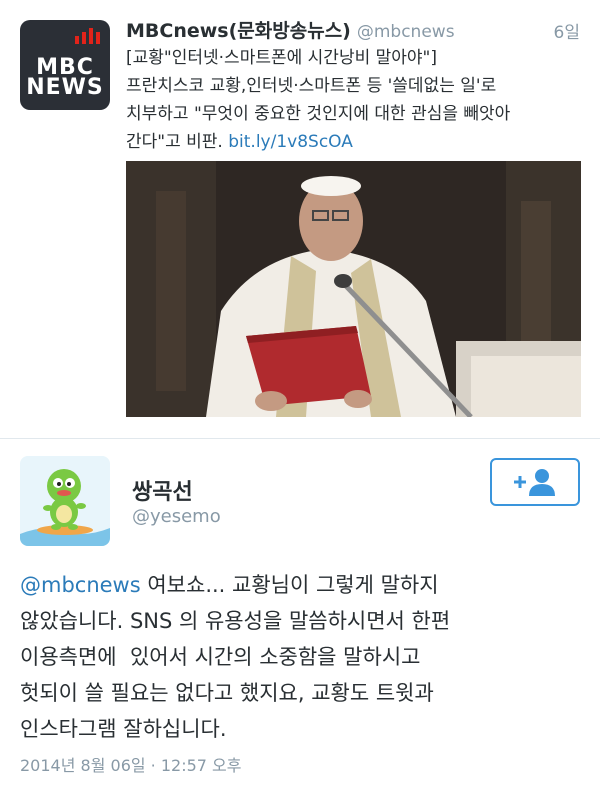 The height and width of the screenshot is (795, 600). I want to click on tweet-divider, so click(300, 438).